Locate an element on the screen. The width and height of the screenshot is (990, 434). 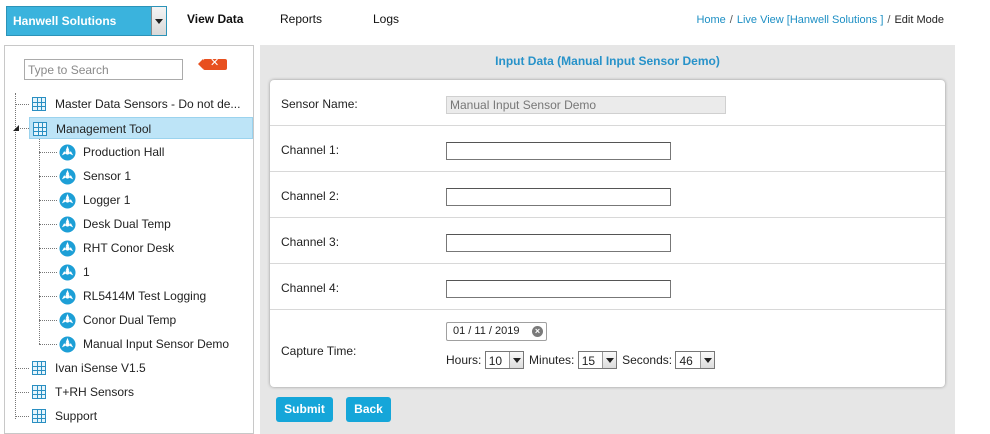
tree-item-production-hall: Production Hall is located at coordinates (146, 152).